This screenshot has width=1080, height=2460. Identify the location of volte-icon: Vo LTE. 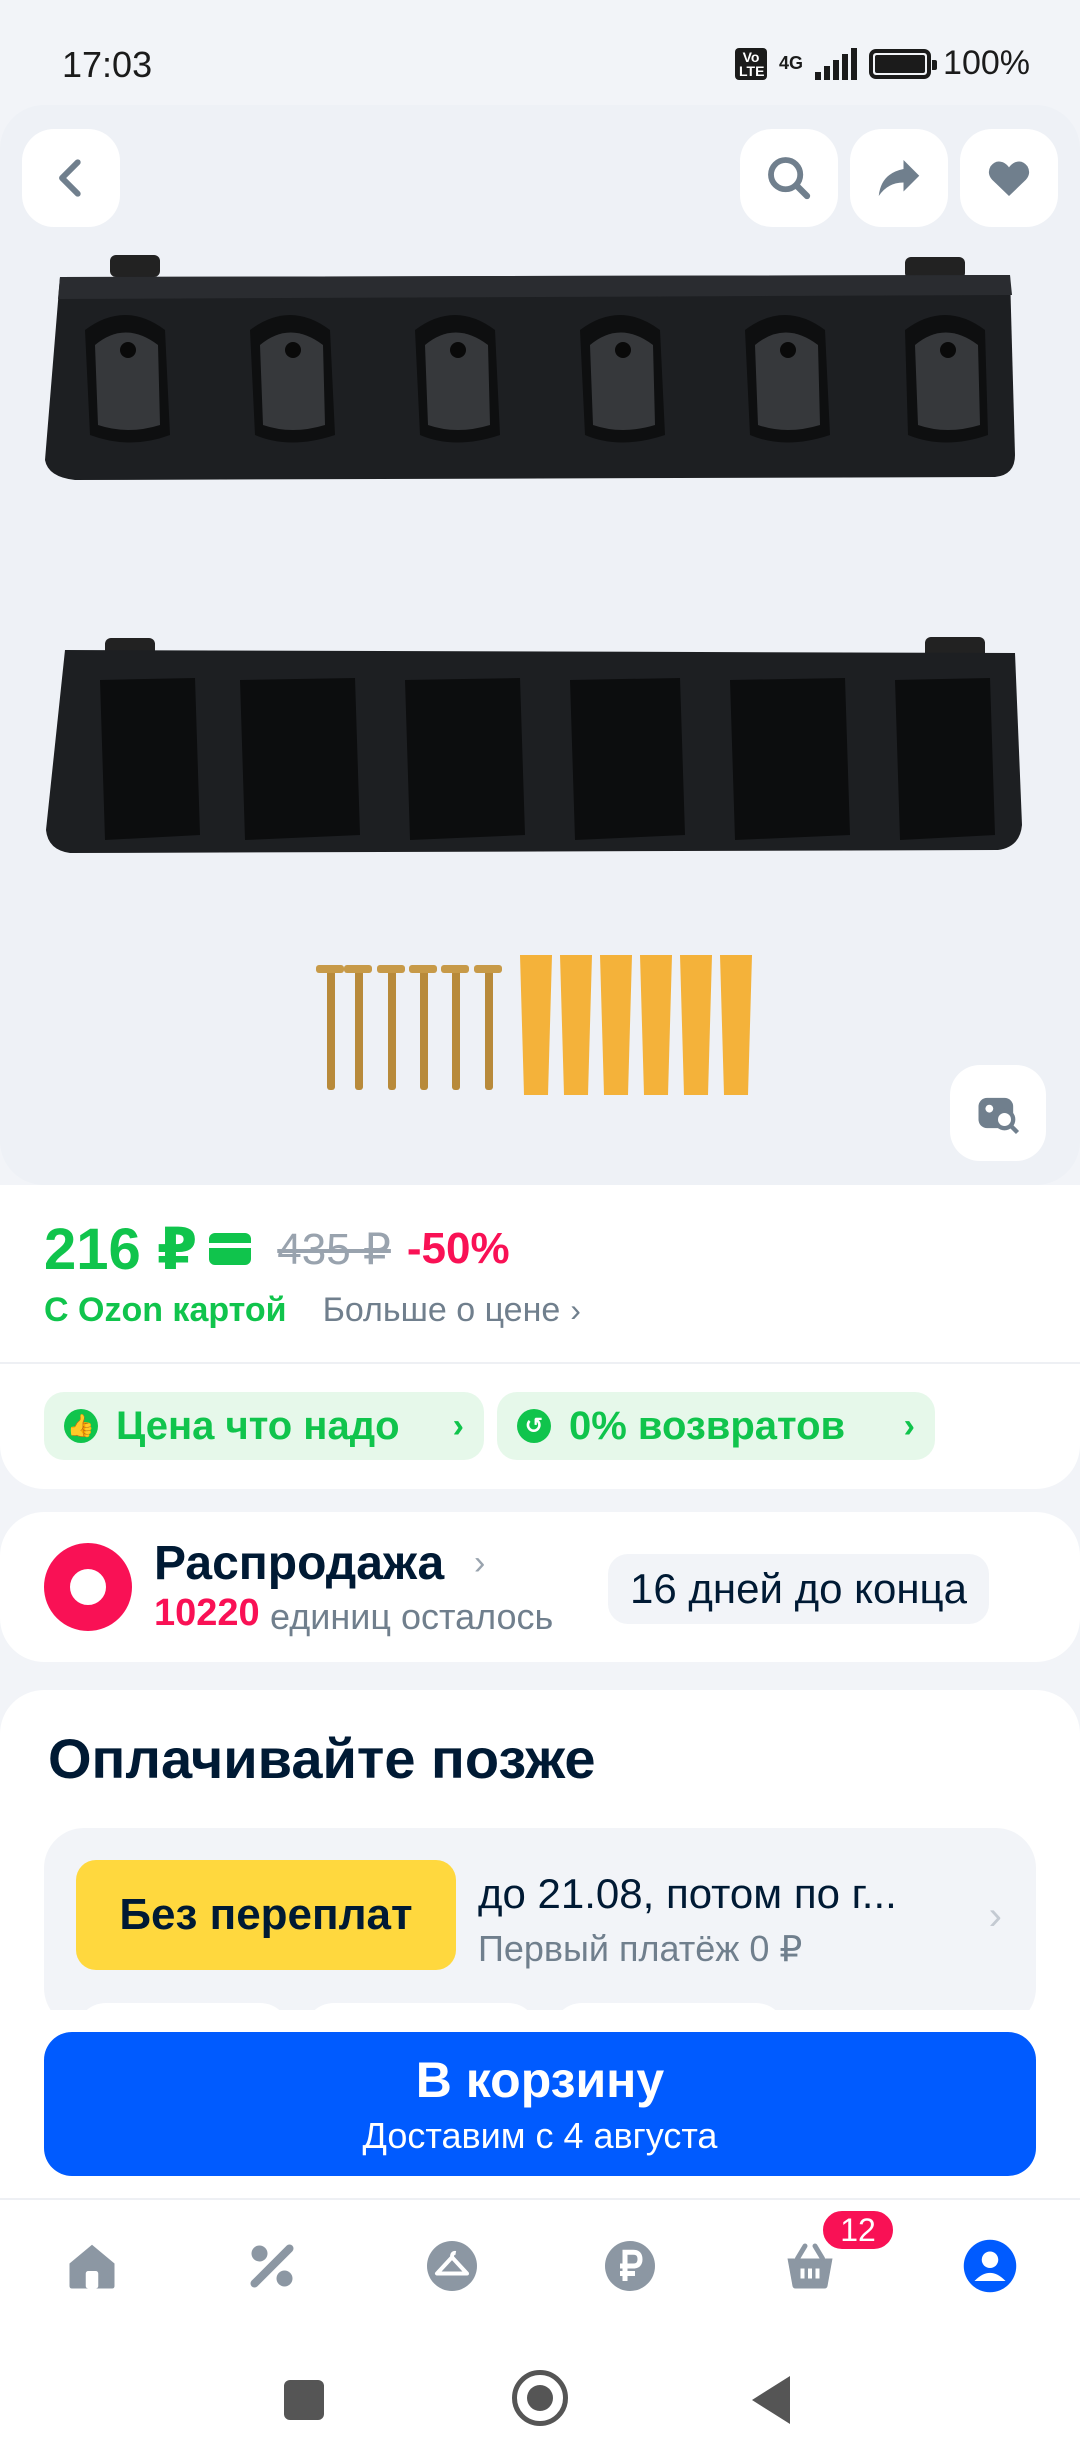
(751, 63).